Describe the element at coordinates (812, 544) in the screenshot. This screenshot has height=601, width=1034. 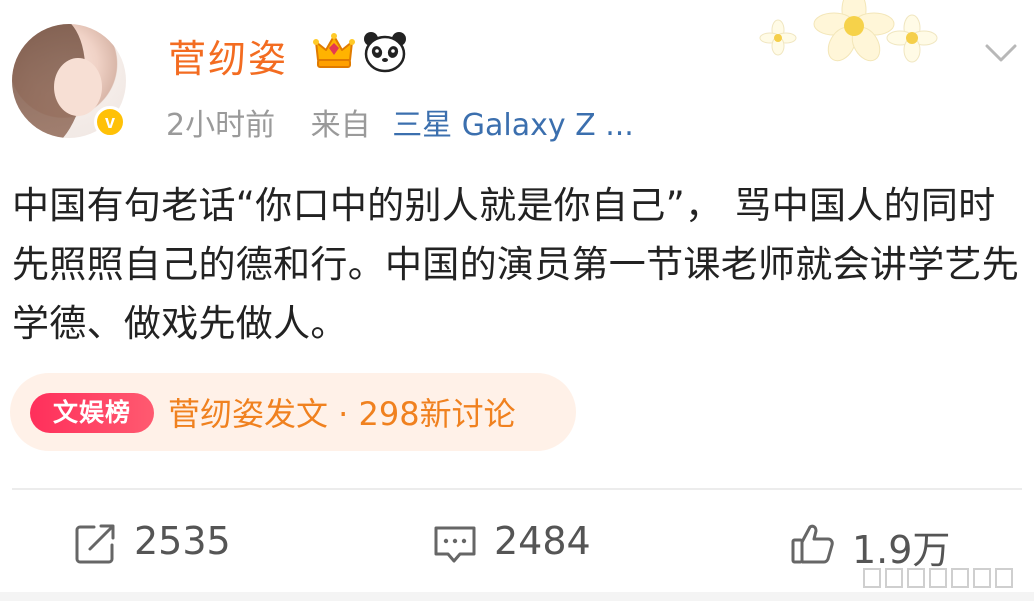
I see `thumbs-up-icon` at that location.